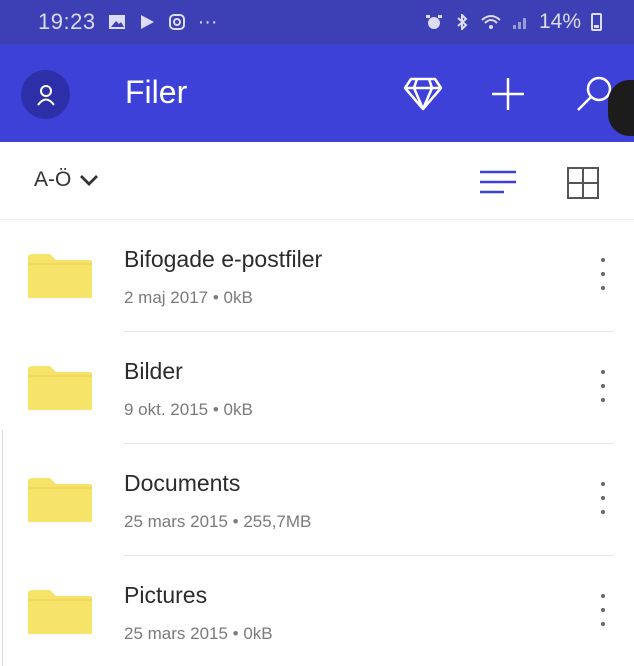  I want to click on play-store-icon, so click(147, 22).